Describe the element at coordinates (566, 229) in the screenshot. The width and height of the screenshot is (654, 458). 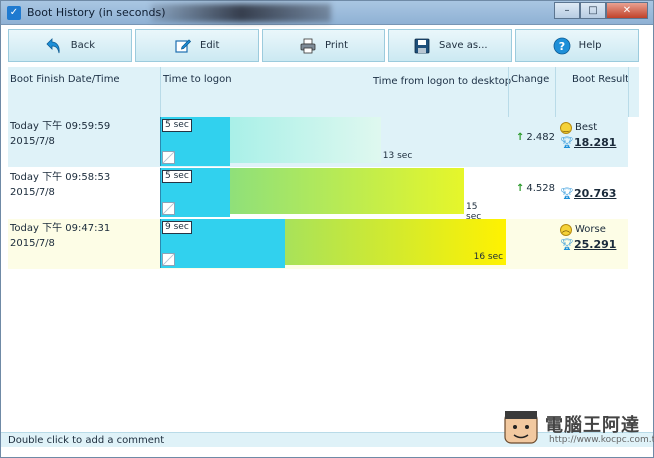
I see `worried-face-icon: ︵` at that location.